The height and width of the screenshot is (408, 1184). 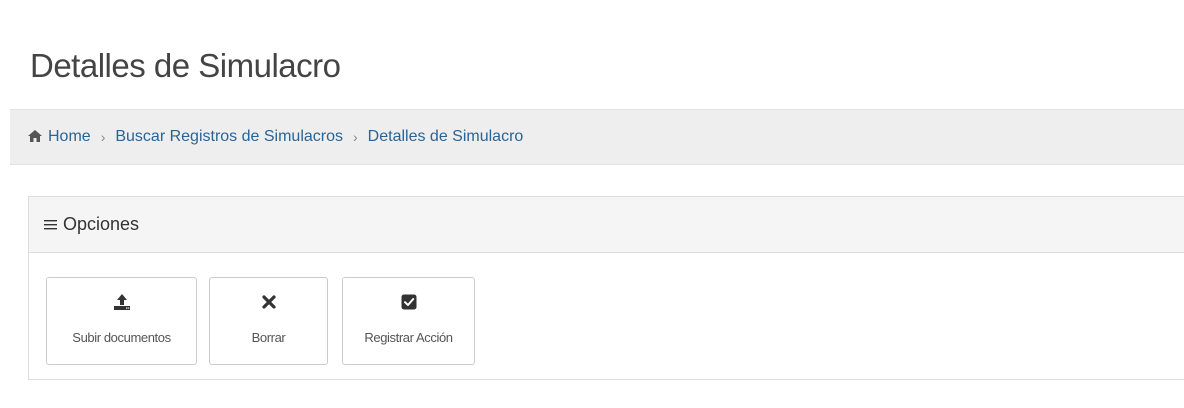 I want to click on options-panel-heading: Opciones, so click(x=606, y=225).